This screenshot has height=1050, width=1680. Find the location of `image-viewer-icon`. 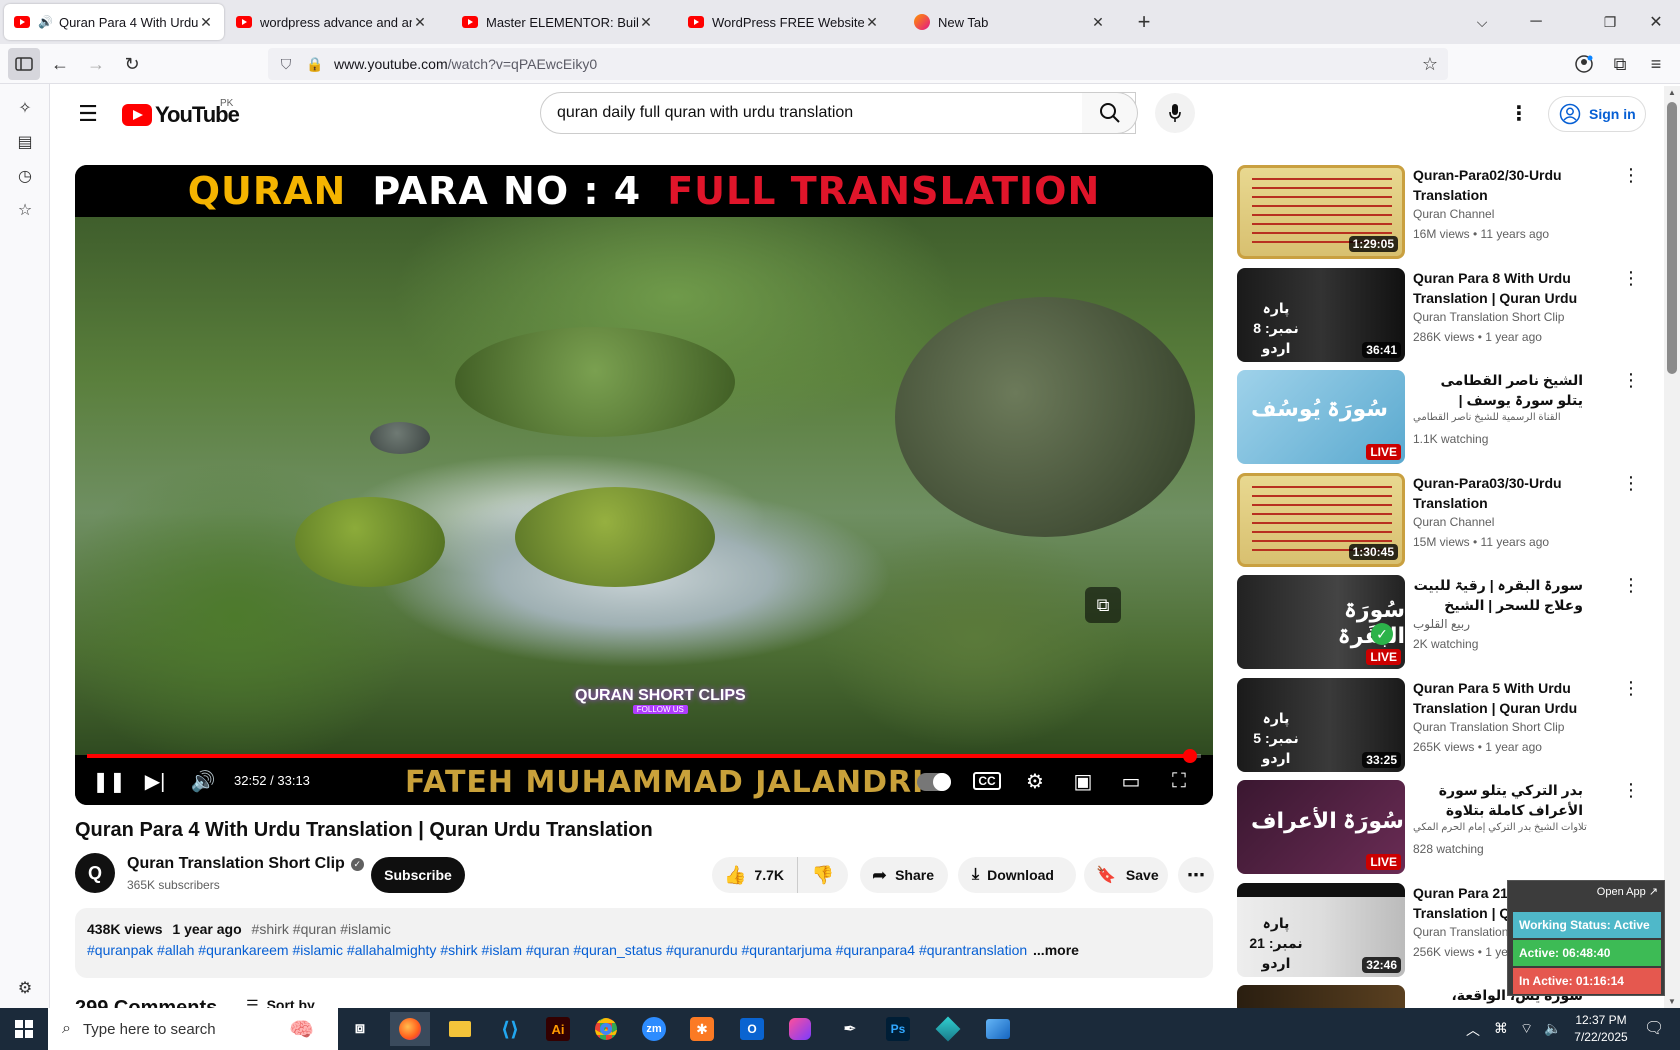

image-viewer-icon is located at coordinates (998, 1029).